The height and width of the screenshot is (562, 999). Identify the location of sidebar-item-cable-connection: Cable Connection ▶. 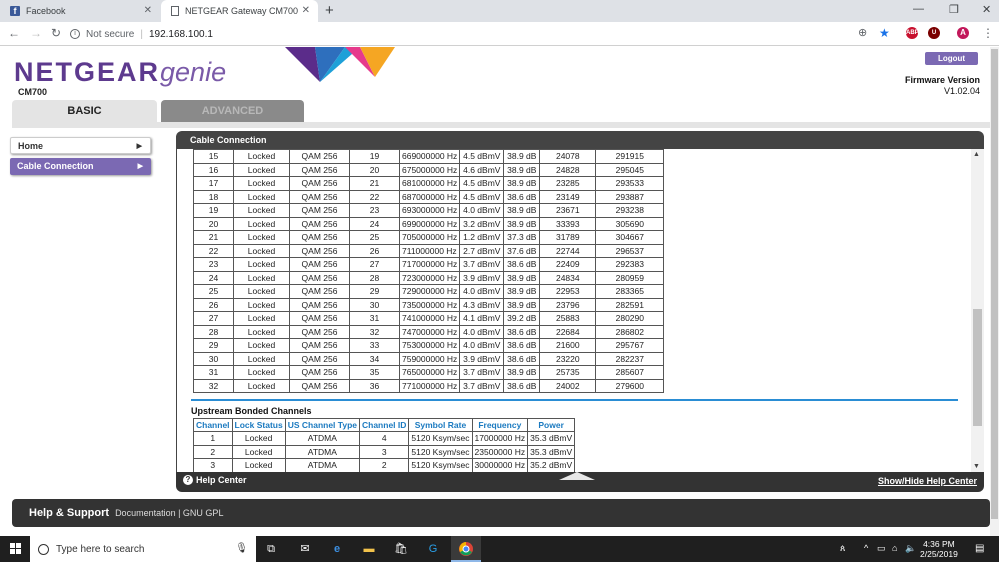
(80, 166).